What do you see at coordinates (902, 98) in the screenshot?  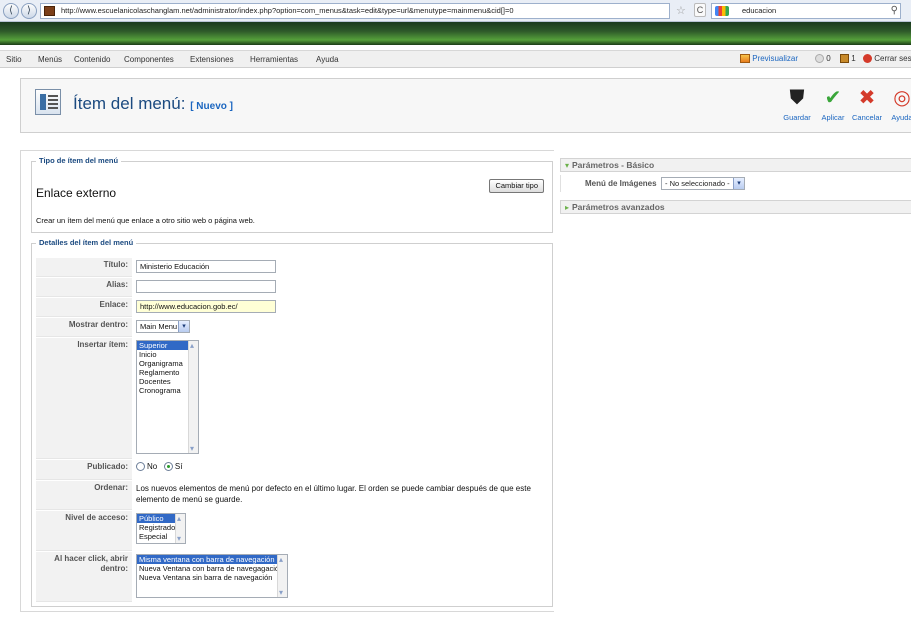 I see `help-icon: ◎` at bounding box center [902, 98].